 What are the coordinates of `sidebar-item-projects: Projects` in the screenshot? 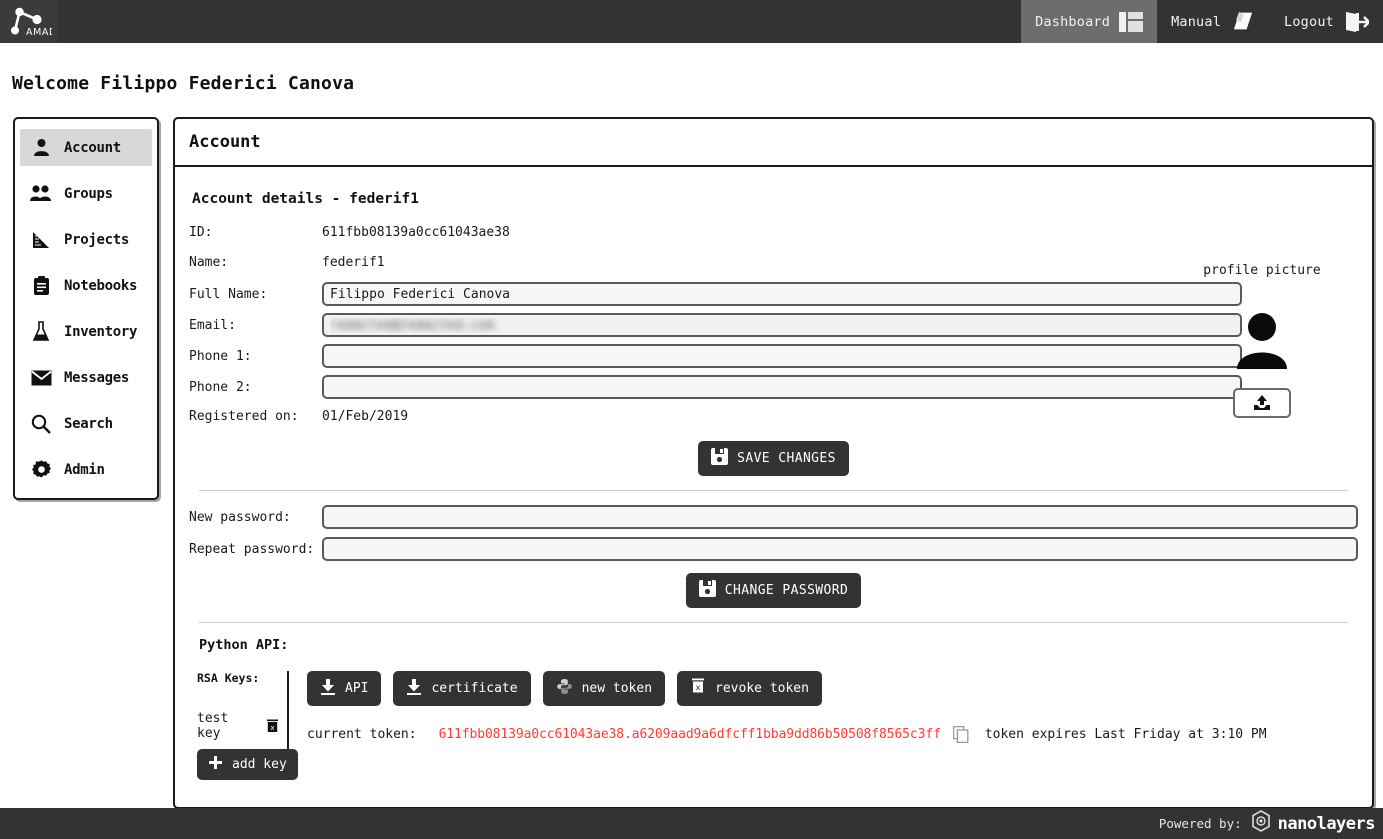 It's located at (86, 239).